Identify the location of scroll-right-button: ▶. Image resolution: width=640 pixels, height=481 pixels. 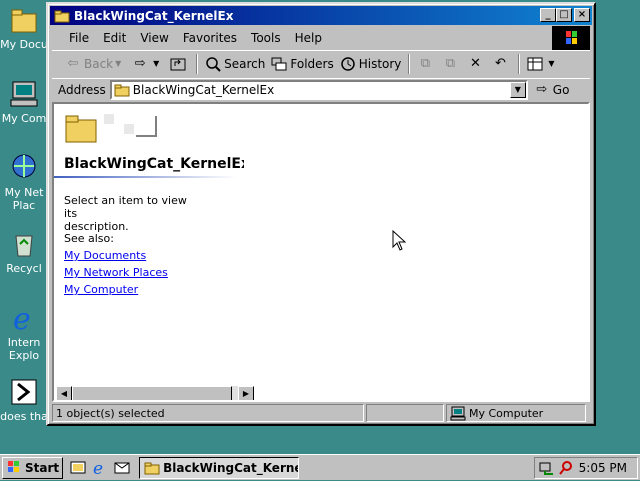
(246, 393).